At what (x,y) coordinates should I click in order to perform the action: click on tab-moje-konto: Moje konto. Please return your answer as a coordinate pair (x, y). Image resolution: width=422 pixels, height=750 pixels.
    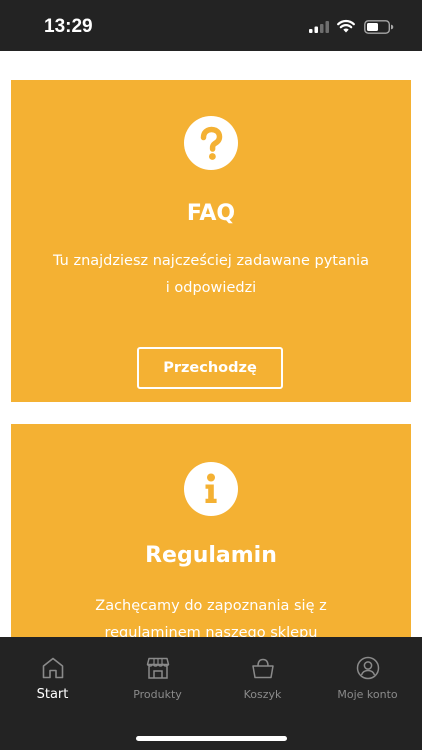
    Looking at the image, I should click on (367, 677).